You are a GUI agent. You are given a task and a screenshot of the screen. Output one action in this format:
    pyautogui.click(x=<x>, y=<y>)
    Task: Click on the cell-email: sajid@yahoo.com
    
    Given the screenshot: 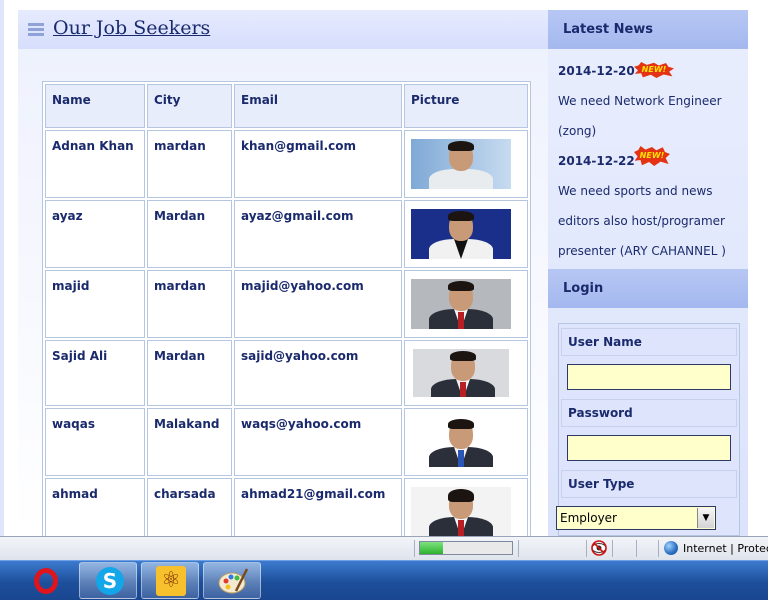 What is the action you would take?
    pyautogui.click(x=318, y=373)
    